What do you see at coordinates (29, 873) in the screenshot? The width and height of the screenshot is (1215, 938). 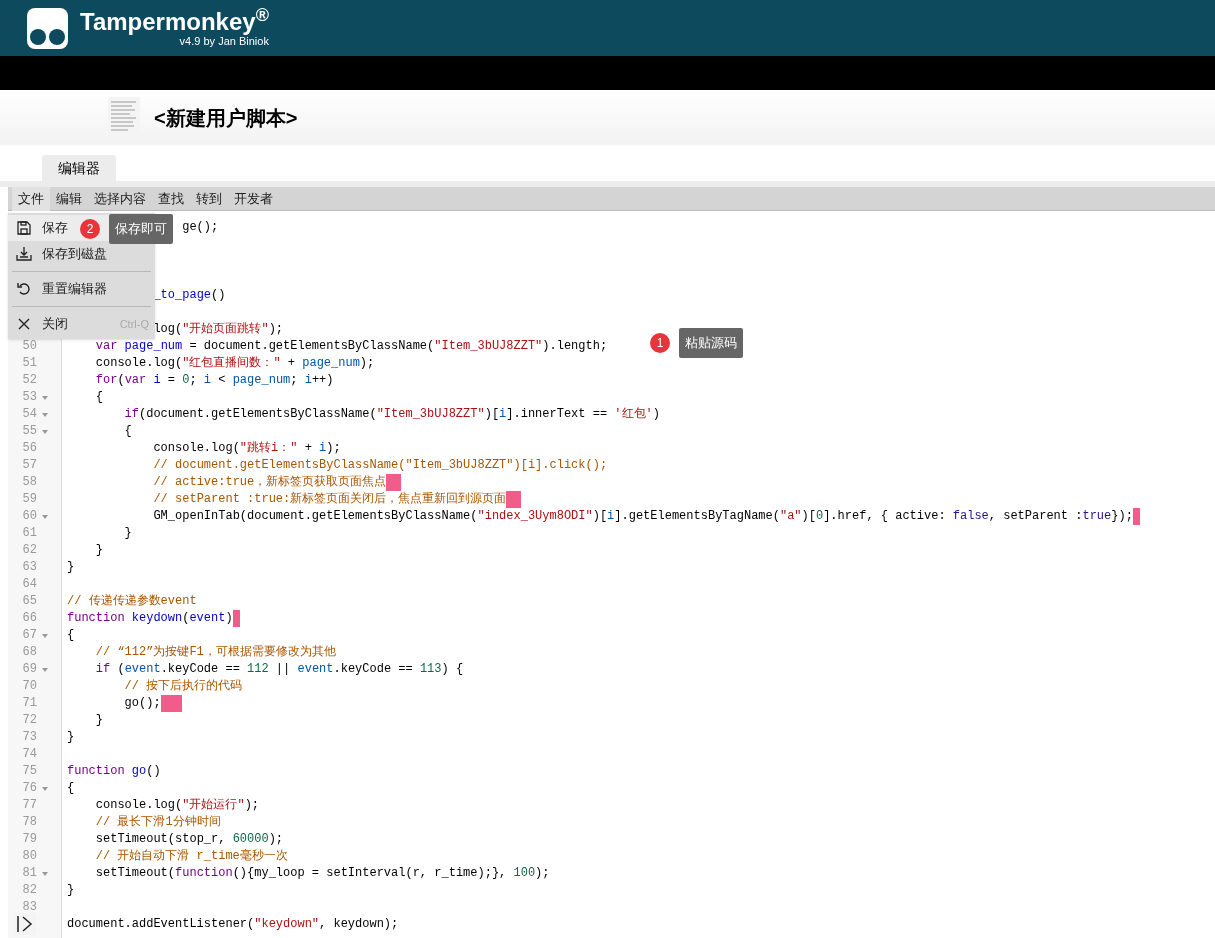 I see `line-number: 81` at bounding box center [29, 873].